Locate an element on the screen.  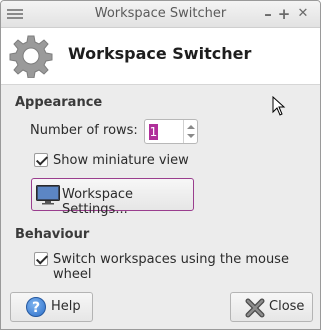
help-icon: ? is located at coordinates (36, 307).